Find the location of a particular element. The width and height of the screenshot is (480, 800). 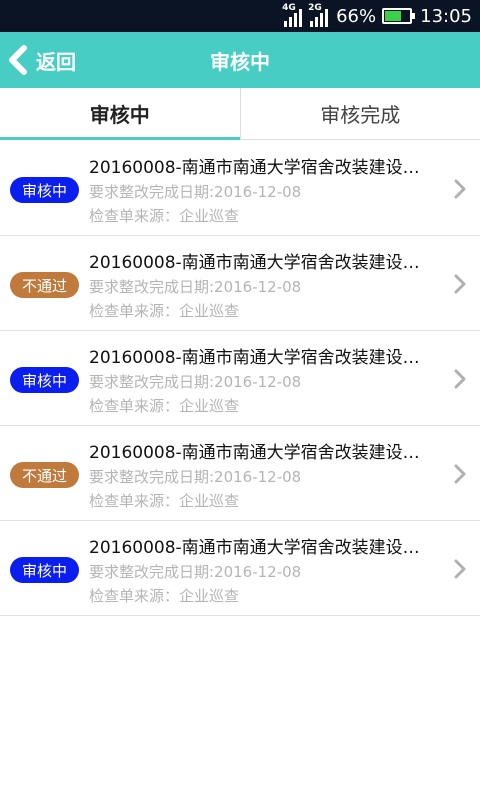

back-button: 返回 is located at coordinates (41, 60).